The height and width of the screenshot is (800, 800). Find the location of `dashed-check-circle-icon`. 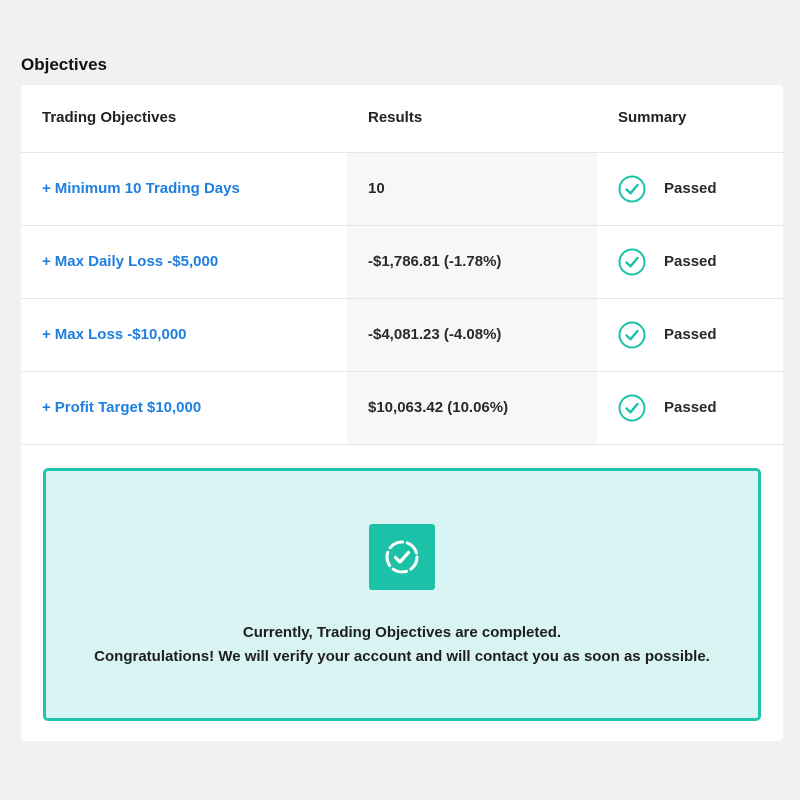

dashed-check-circle-icon is located at coordinates (402, 557).